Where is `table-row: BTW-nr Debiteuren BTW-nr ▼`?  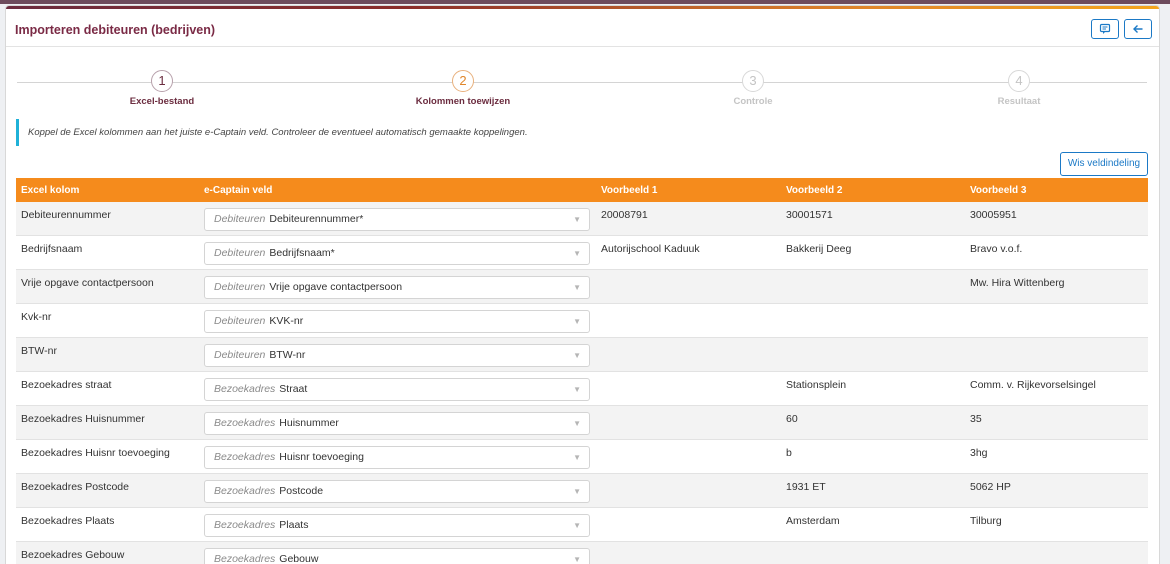 table-row: BTW-nr Debiteuren BTW-nr ▼ is located at coordinates (582, 355).